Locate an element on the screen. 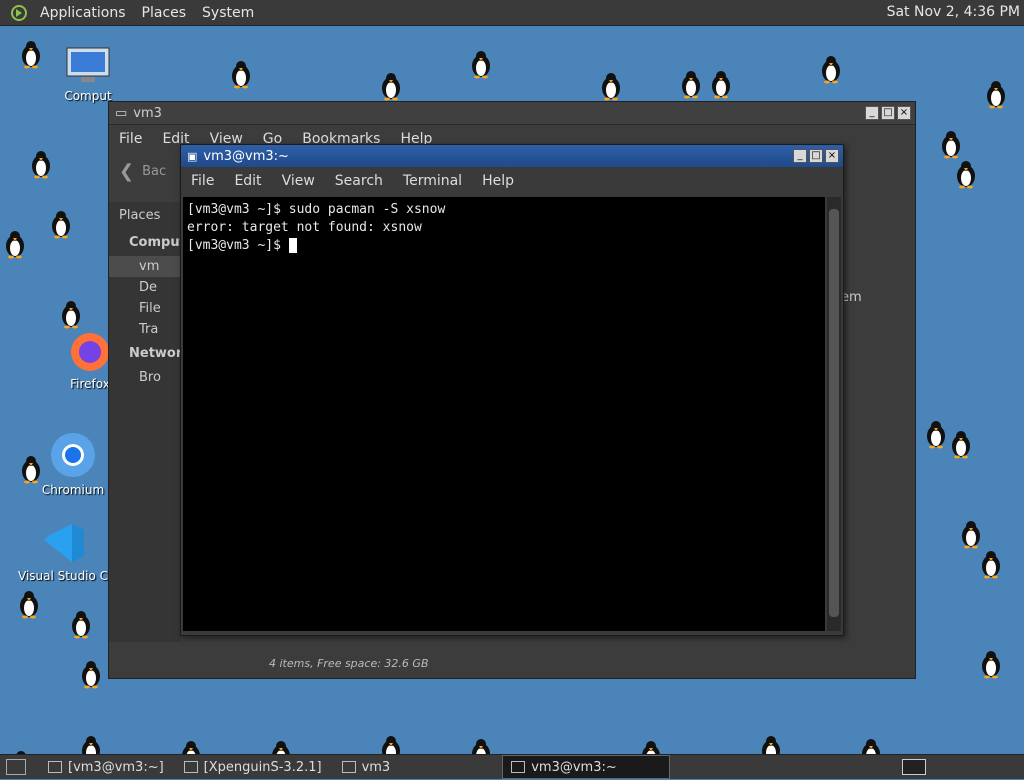 This screenshot has height=780, width=1024. term-menu-terminal: Terminal is located at coordinates (432, 181).